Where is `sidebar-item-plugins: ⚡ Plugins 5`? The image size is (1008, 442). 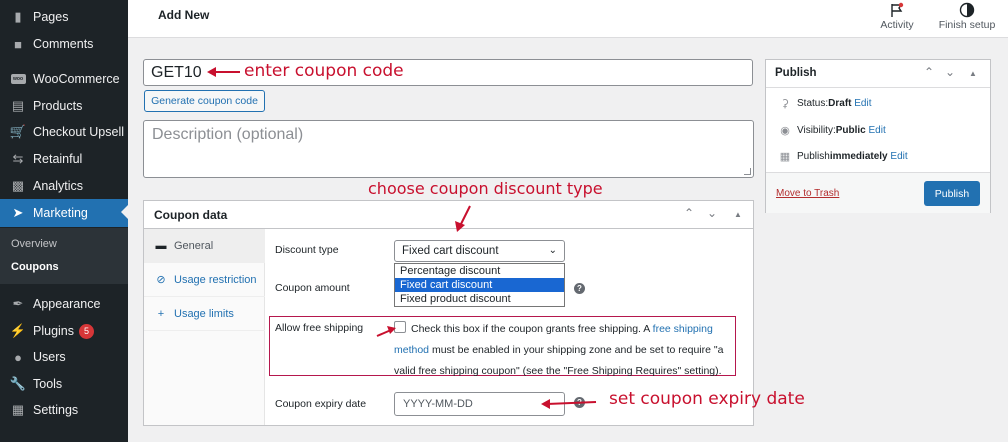
sidebar-item-plugins: ⚡ Plugins 5 is located at coordinates (64, 331).